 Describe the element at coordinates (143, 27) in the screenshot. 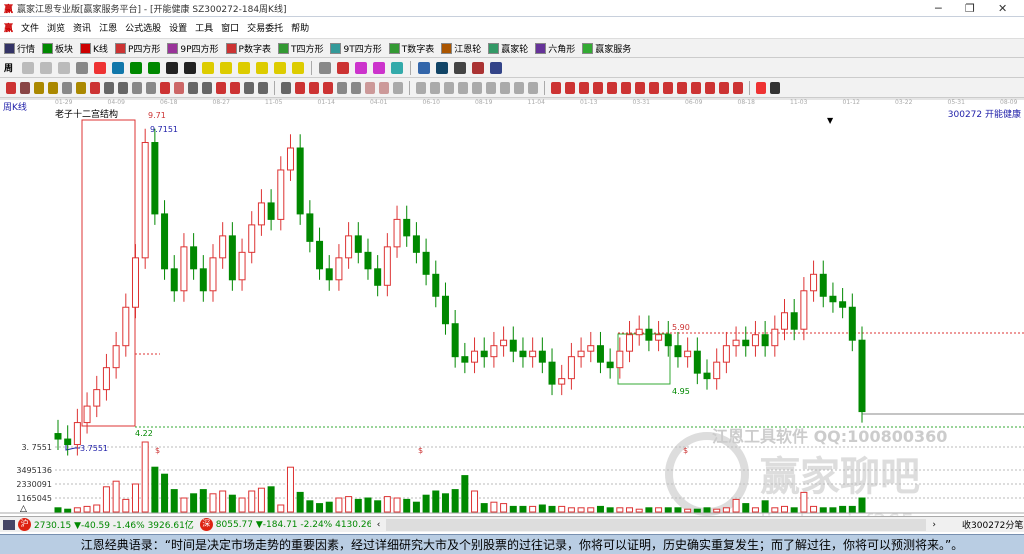

I see `menu-item: 公式选股` at that location.